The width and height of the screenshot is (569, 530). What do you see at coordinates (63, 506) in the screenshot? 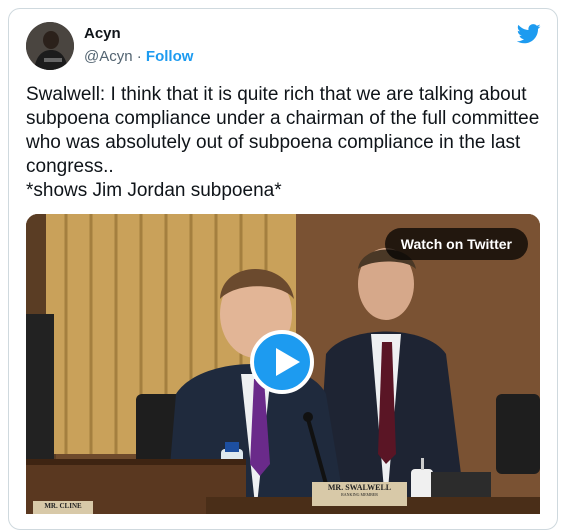
I see `nameplate-cline: MR. CLINE` at bounding box center [63, 506].